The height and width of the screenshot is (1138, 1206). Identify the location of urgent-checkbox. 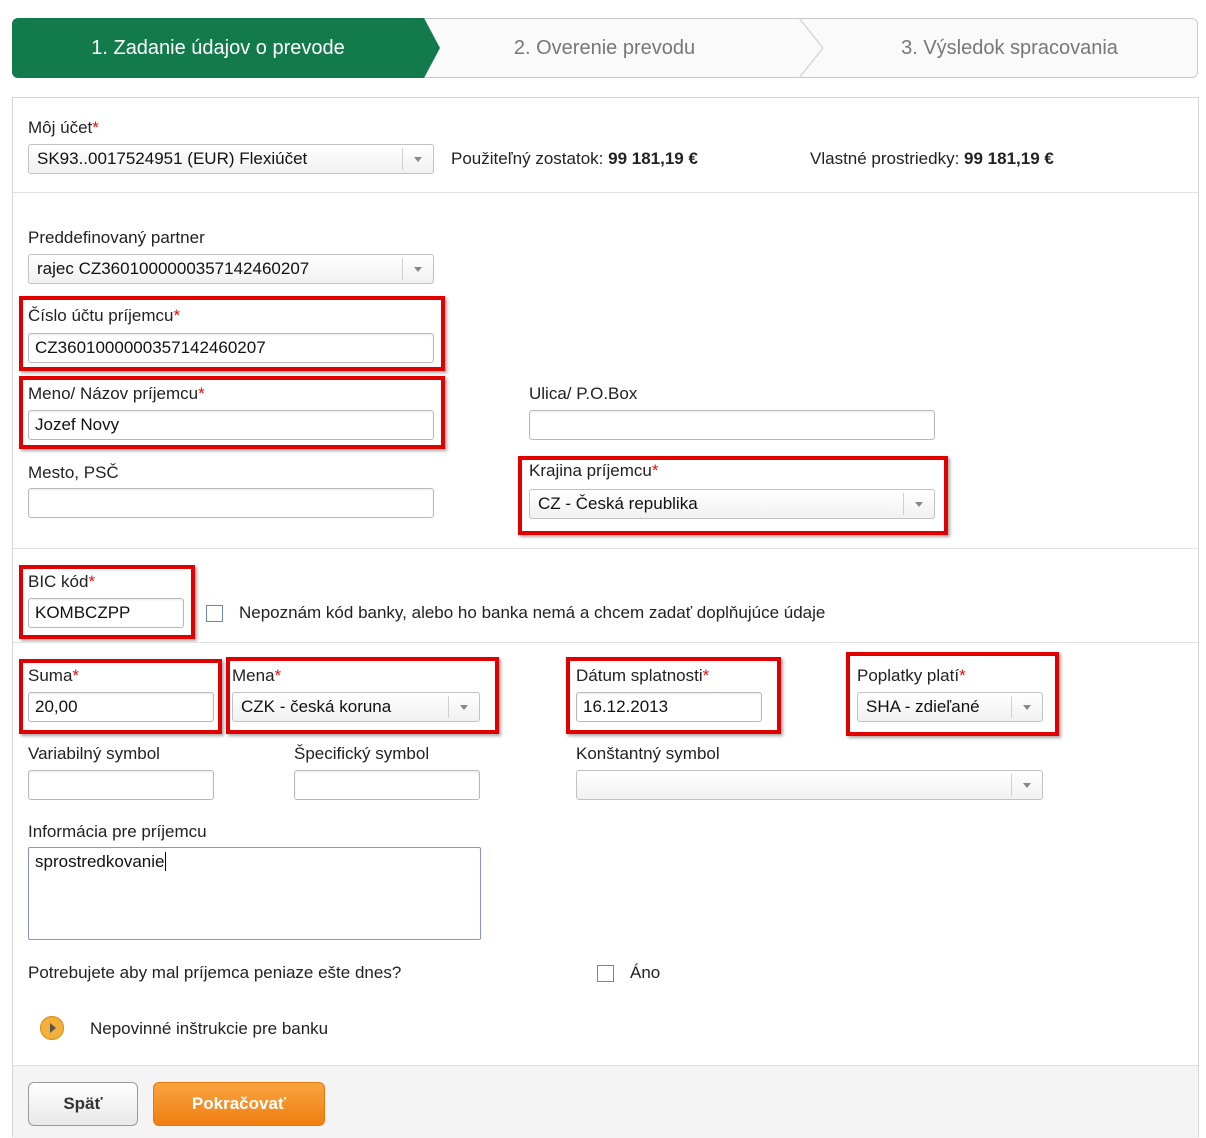
(605, 973).